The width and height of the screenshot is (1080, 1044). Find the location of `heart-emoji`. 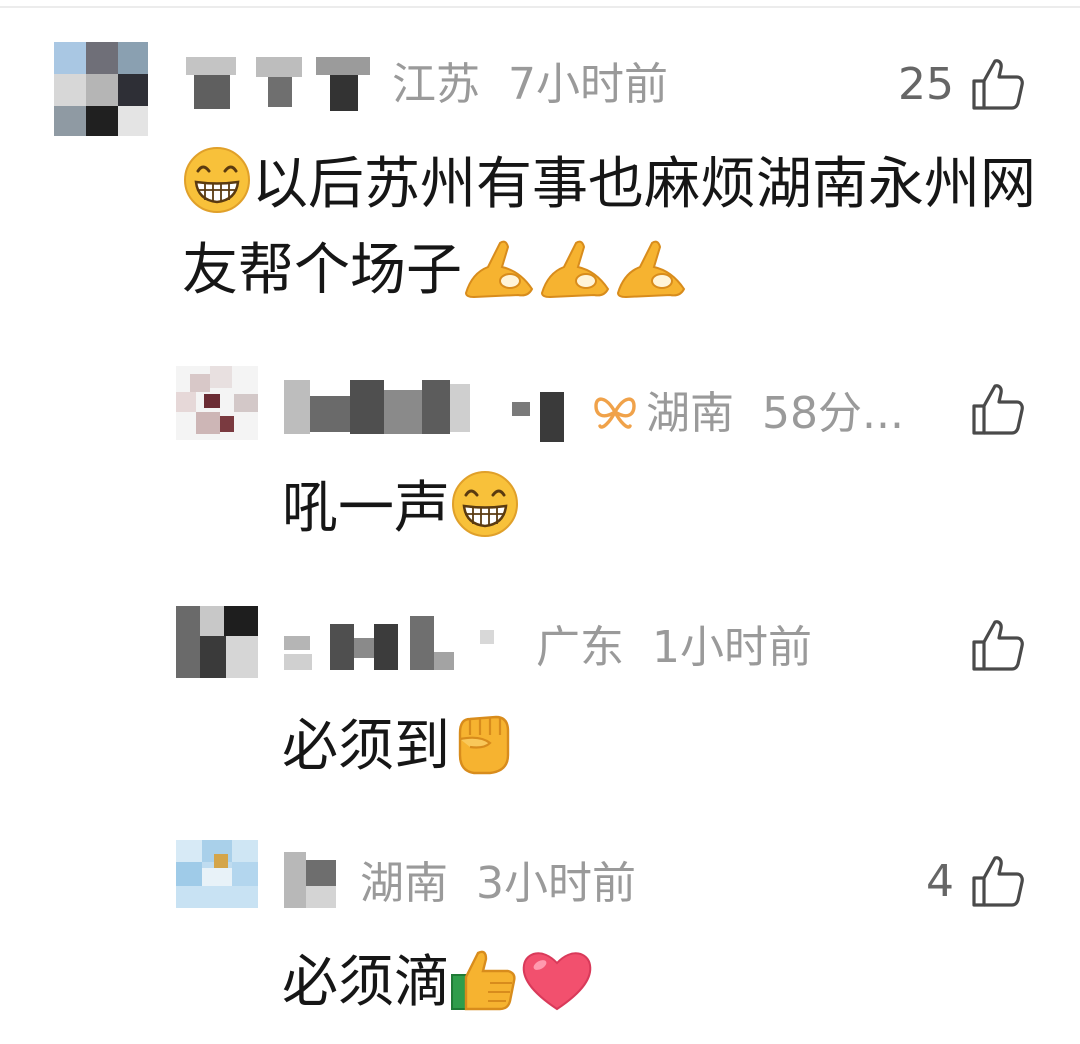

heart-emoji is located at coordinates (557, 981).